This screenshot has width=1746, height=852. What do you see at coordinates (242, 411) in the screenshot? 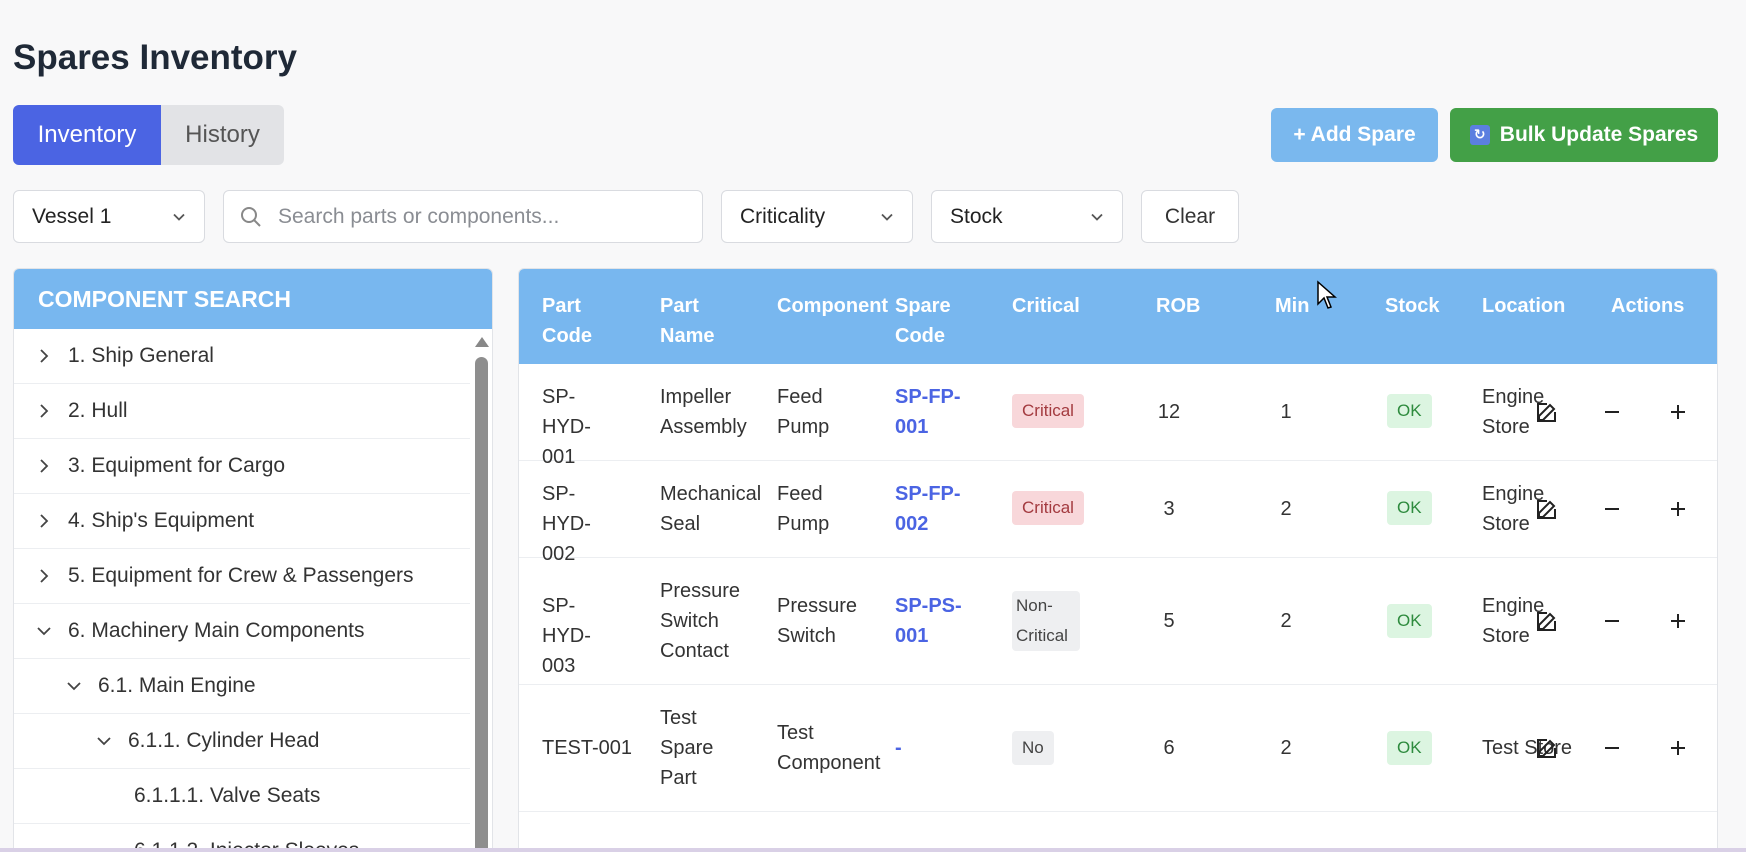
I see `tree-item: 2. Hull` at bounding box center [242, 411].